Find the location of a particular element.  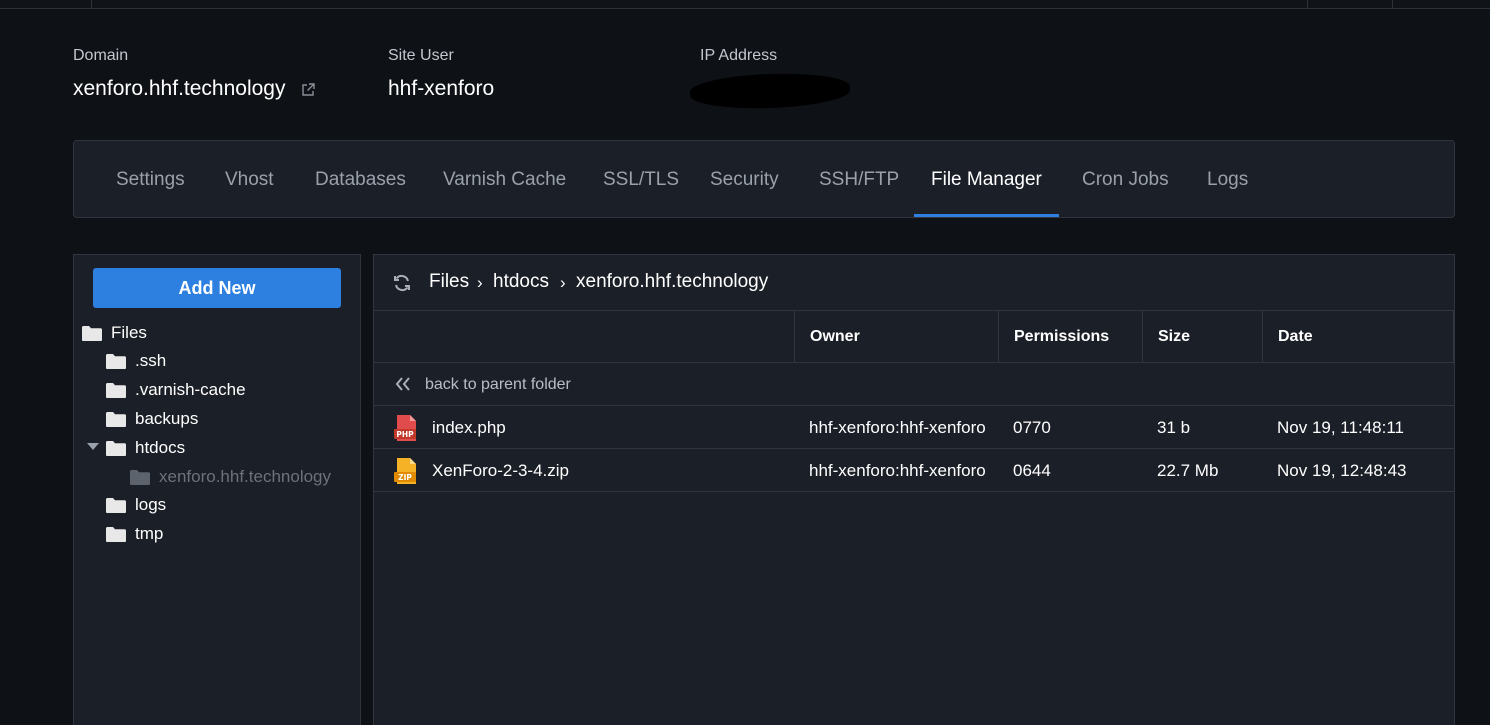

tree-item-logs: logs is located at coordinates (135, 505).